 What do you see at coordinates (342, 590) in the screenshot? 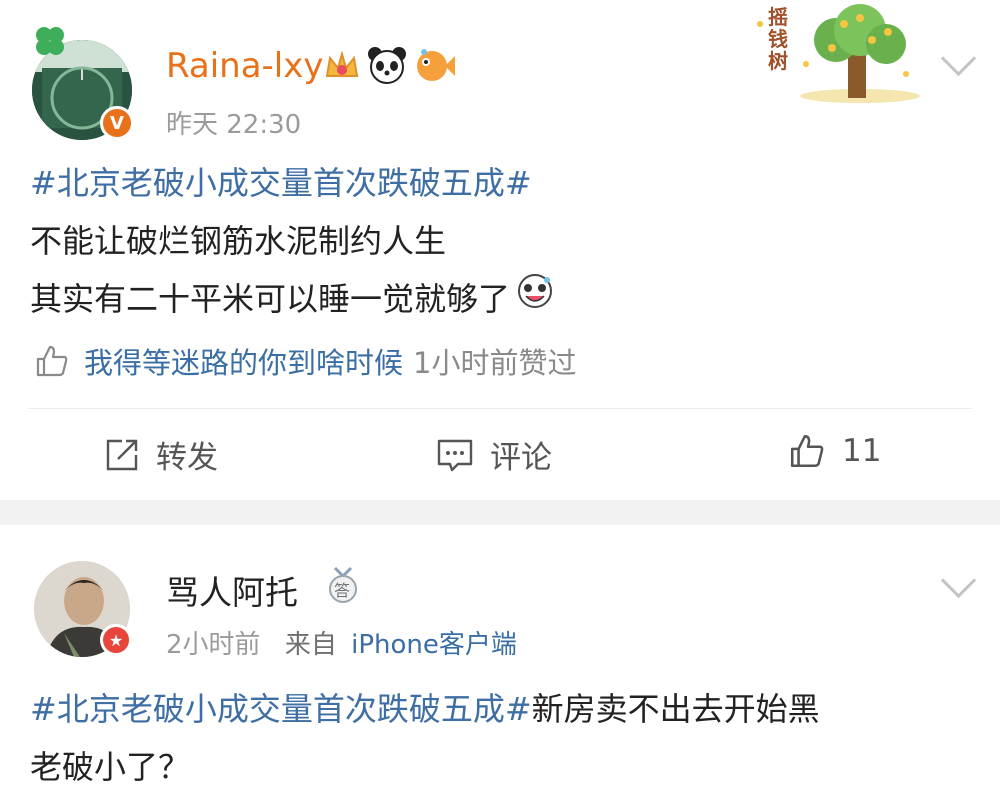
I see `medal-char: 答` at bounding box center [342, 590].